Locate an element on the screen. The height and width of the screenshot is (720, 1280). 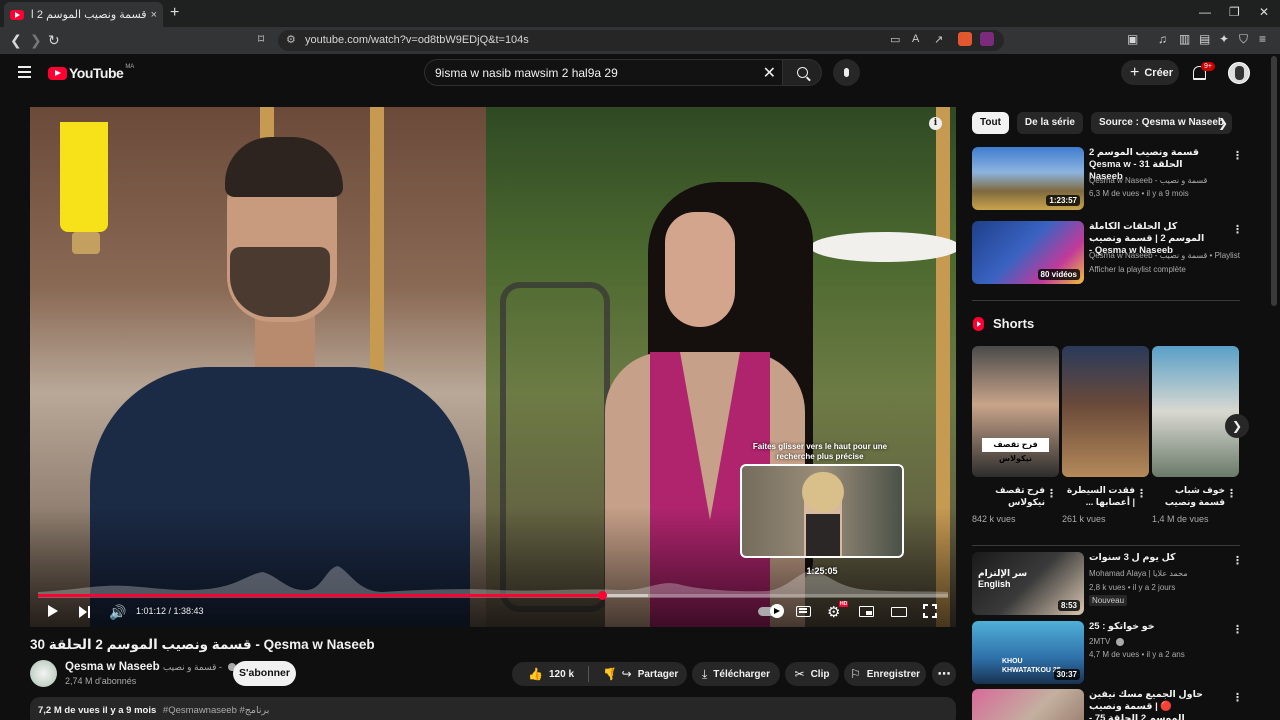
media-icon: ♫ is located at coordinates (1162, 39).